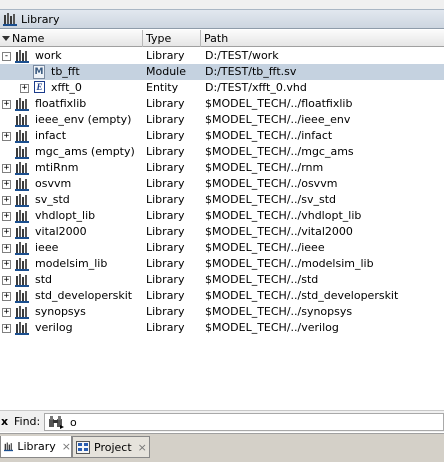  I want to click on column-header-path: Path, so click(322, 38).